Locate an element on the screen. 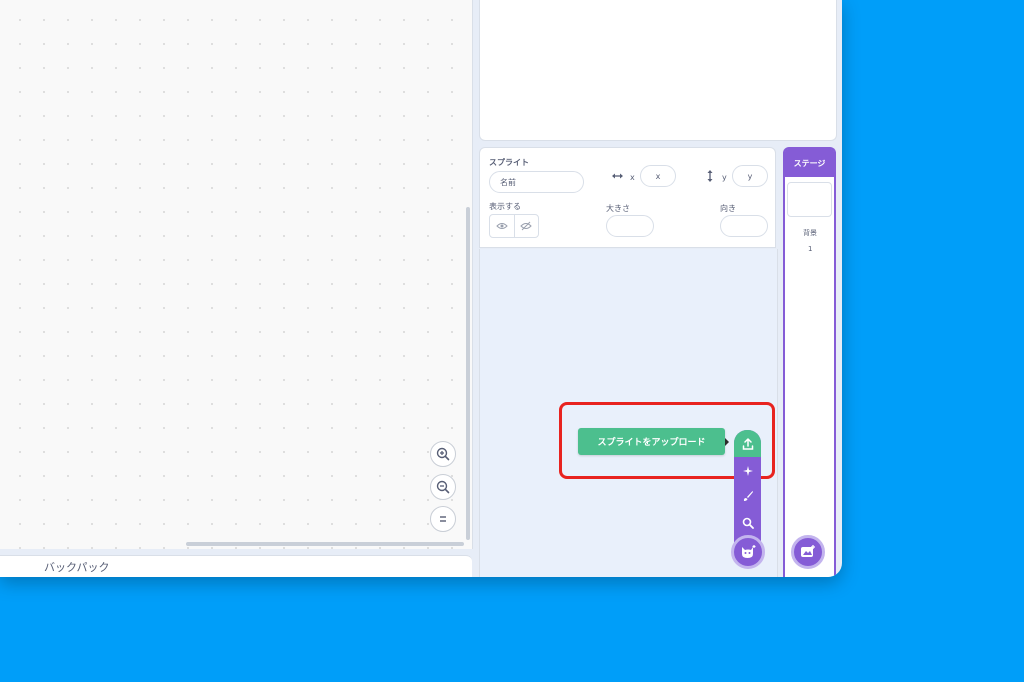 The width and height of the screenshot is (1024, 682). surprise-icon is located at coordinates (747, 470).